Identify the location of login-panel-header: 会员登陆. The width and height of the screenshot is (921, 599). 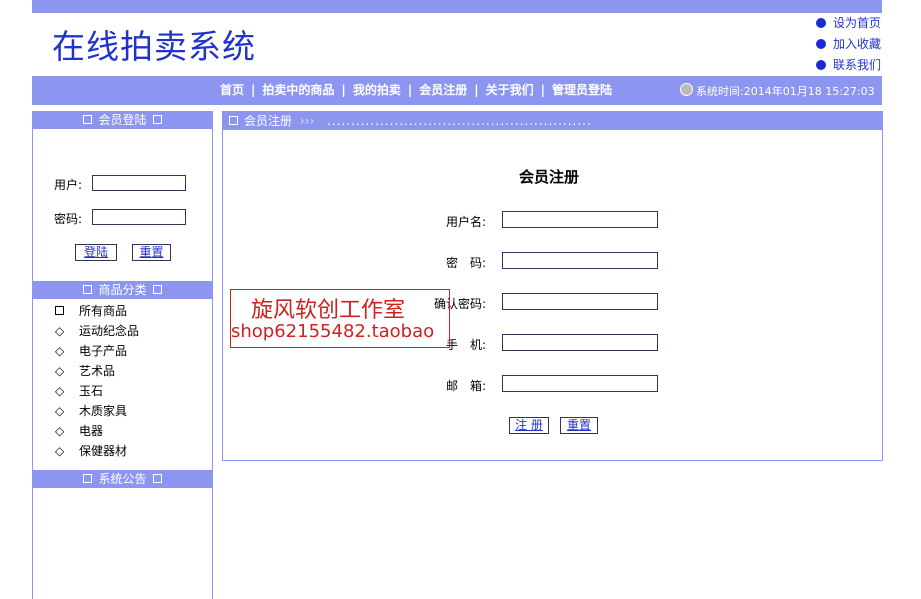
(122, 120).